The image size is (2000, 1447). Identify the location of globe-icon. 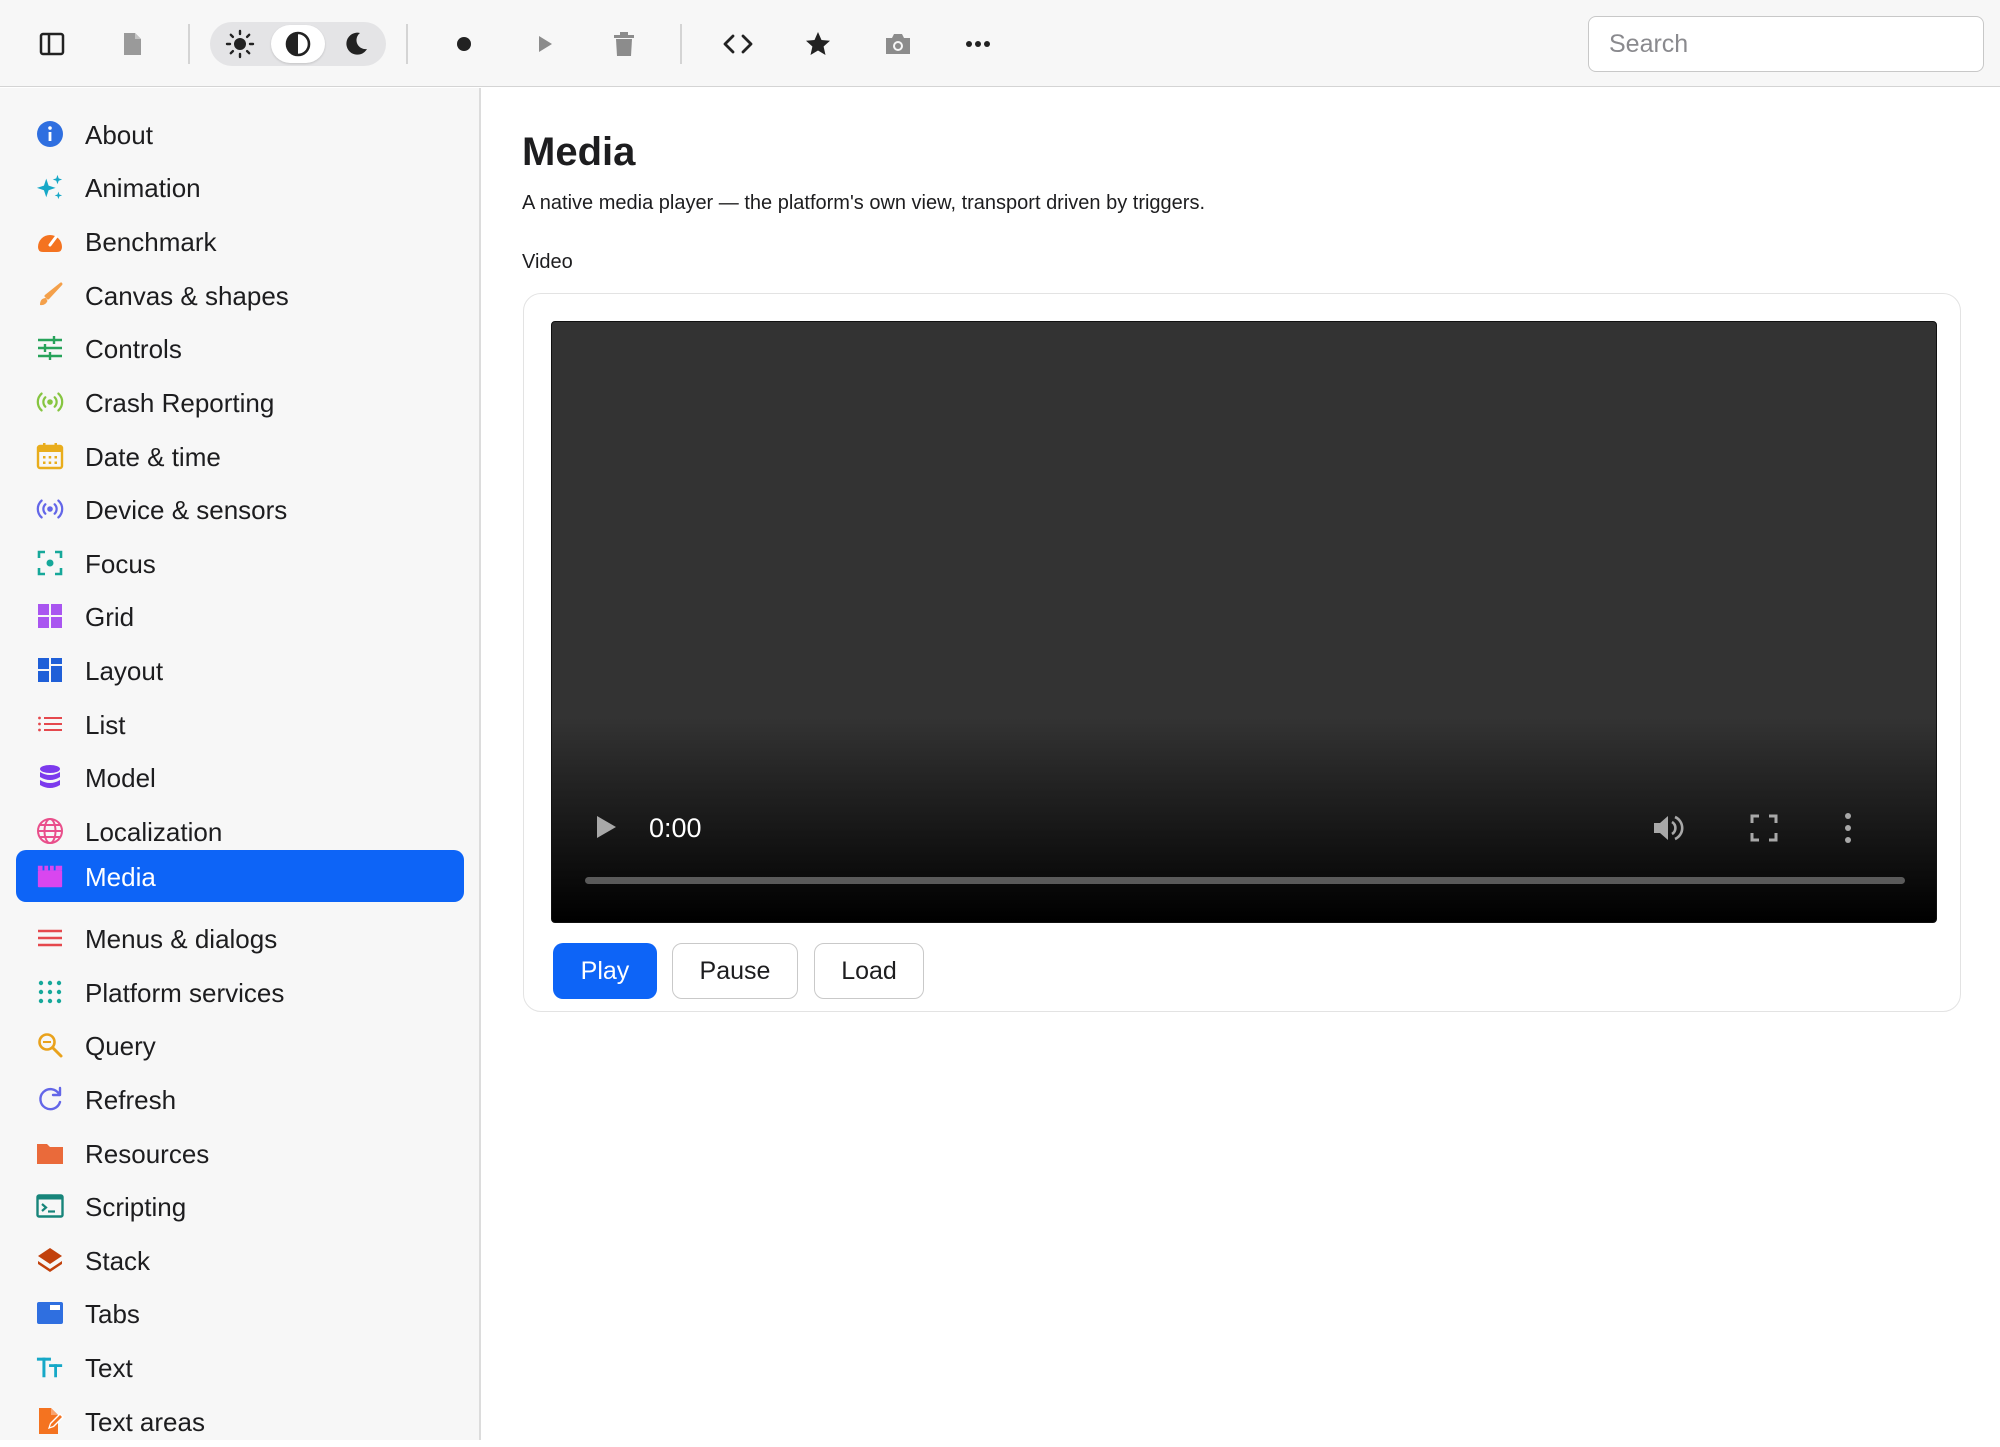
(50, 831).